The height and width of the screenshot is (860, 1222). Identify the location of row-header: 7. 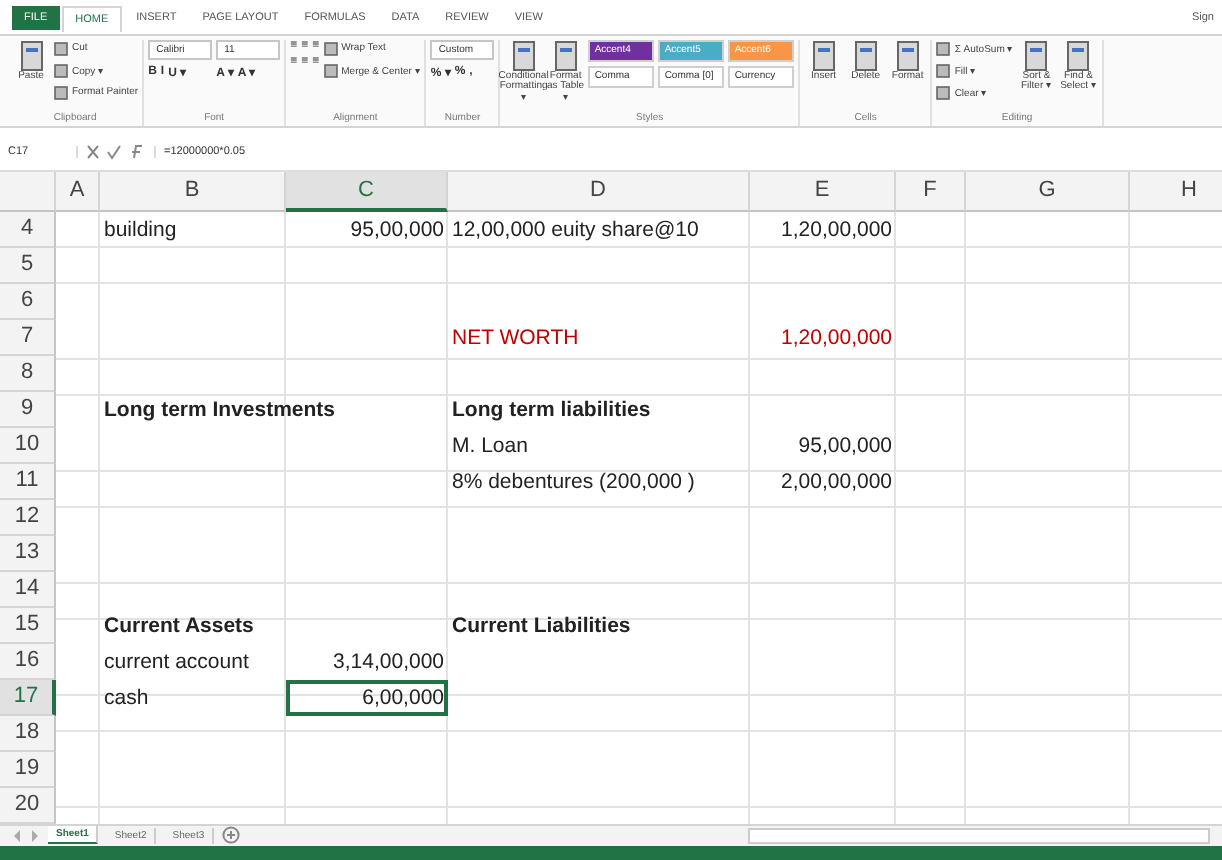
(28, 337).